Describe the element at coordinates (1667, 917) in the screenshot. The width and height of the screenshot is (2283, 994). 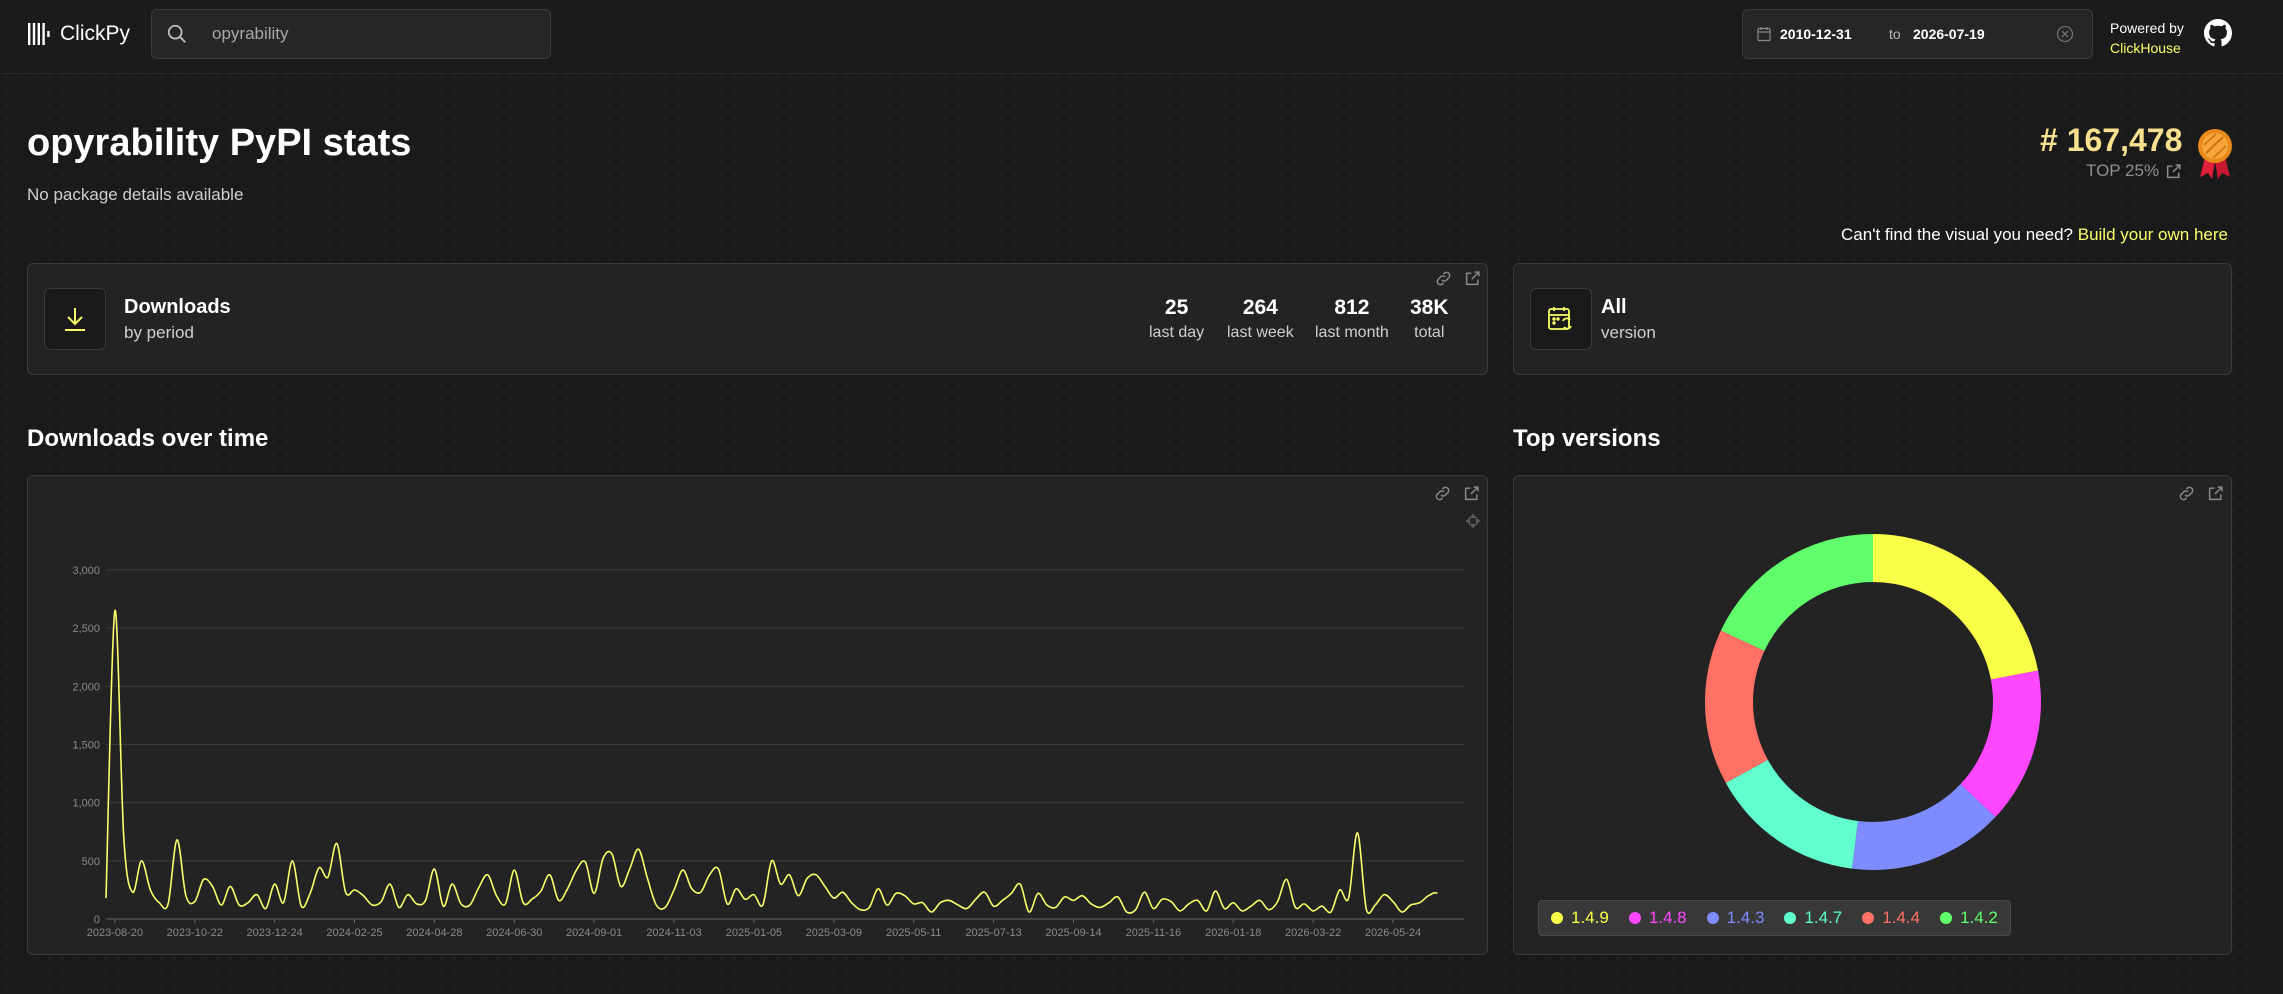
I see `legend-label: 1.4.8` at that location.